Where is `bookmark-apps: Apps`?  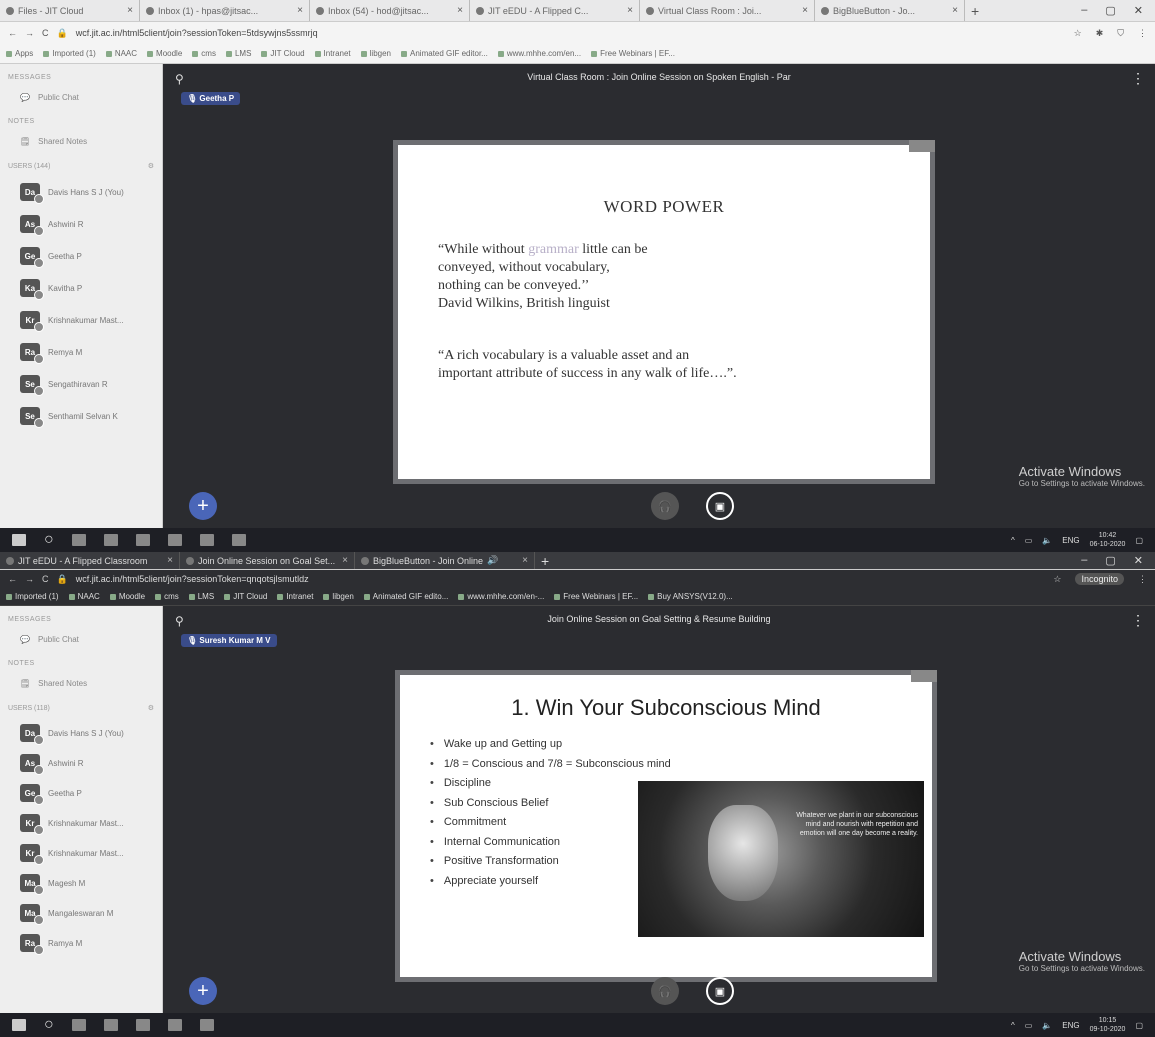 bookmark-apps: Apps is located at coordinates (19, 53).